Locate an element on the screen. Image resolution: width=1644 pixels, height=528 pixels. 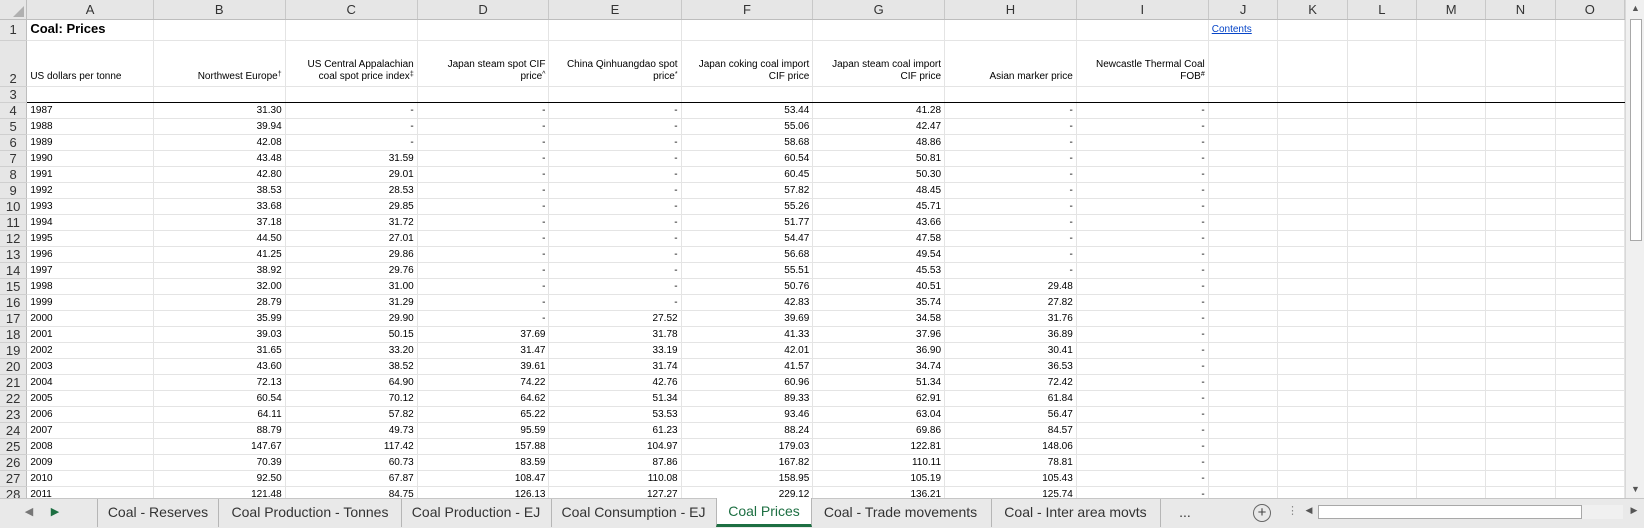
year-cell: 1993 is located at coordinates (90, 206).